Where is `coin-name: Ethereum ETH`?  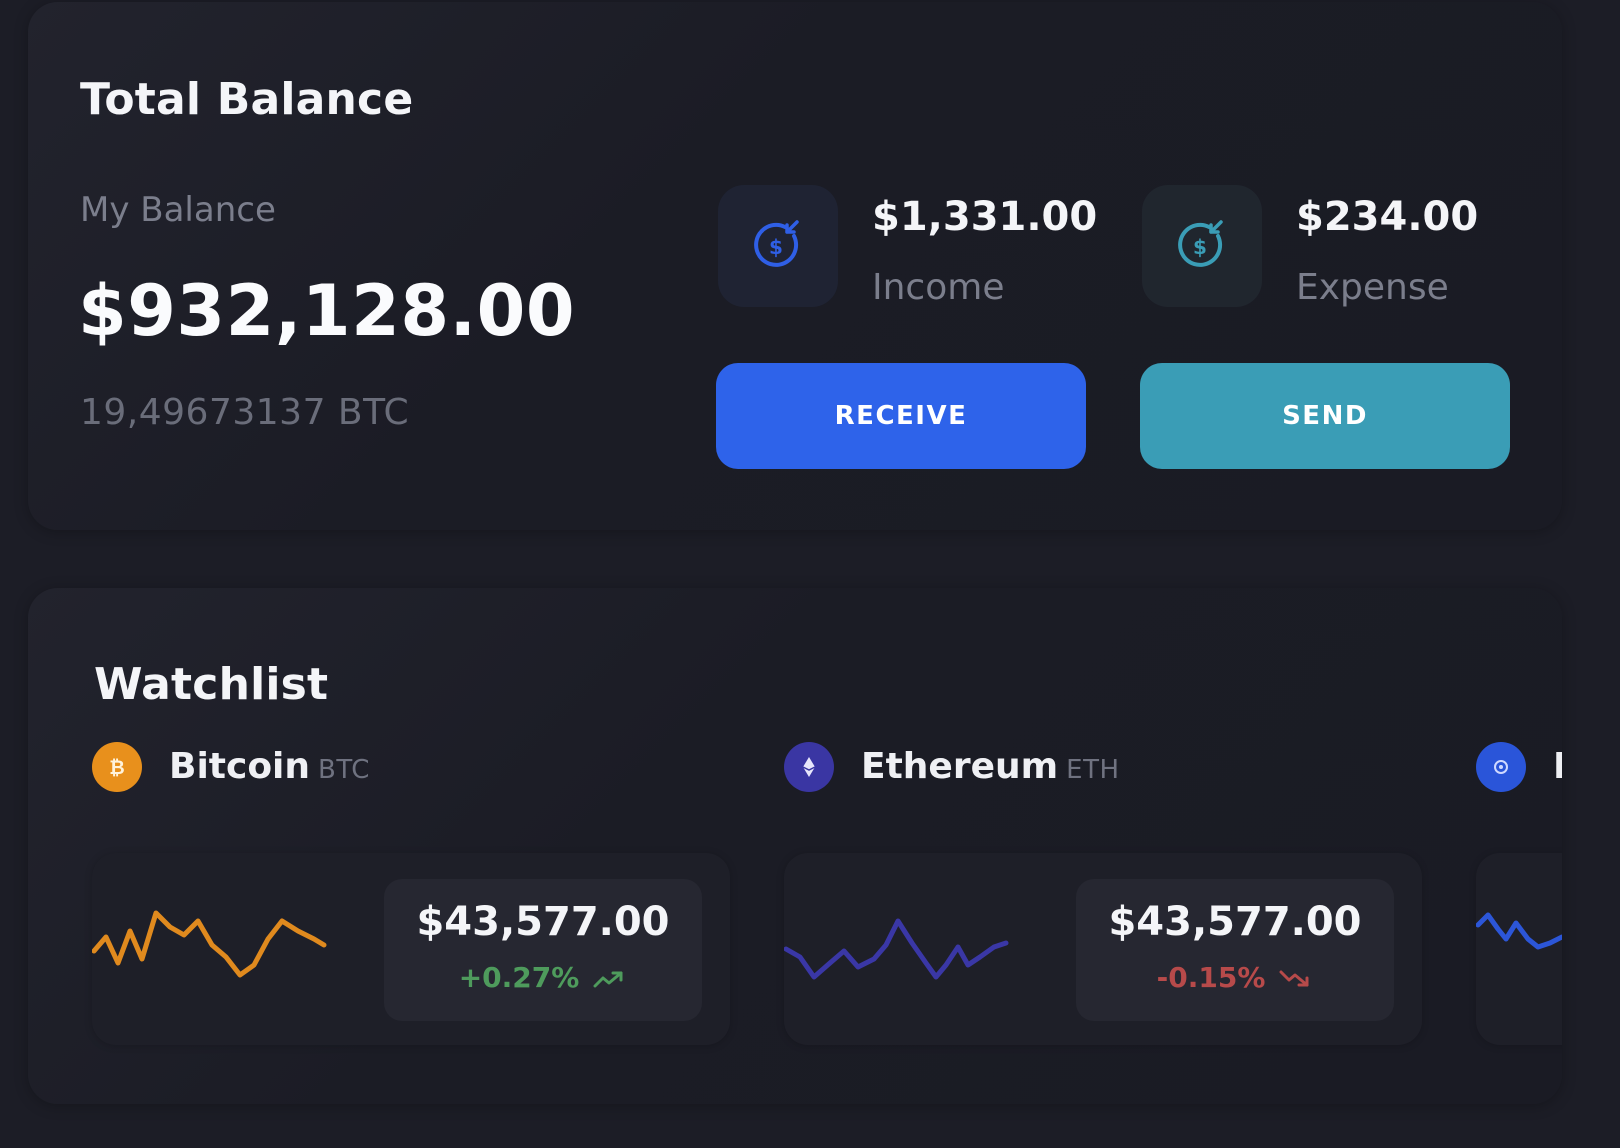 coin-name: Ethereum ETH is located at coordinates (990, 766).